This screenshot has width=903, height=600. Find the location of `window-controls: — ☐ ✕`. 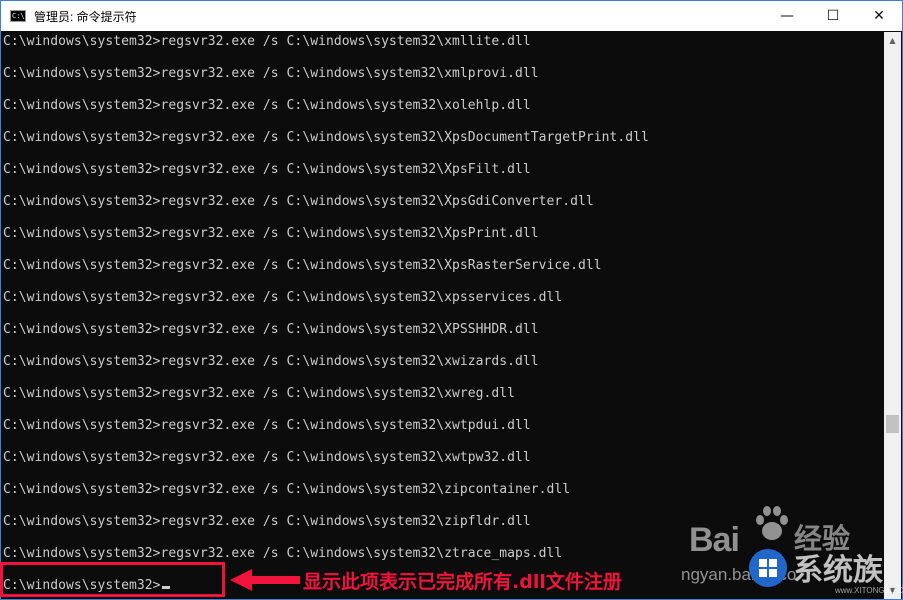

window-controls: — ☐ ✕ is located at coordinates (833, 16).